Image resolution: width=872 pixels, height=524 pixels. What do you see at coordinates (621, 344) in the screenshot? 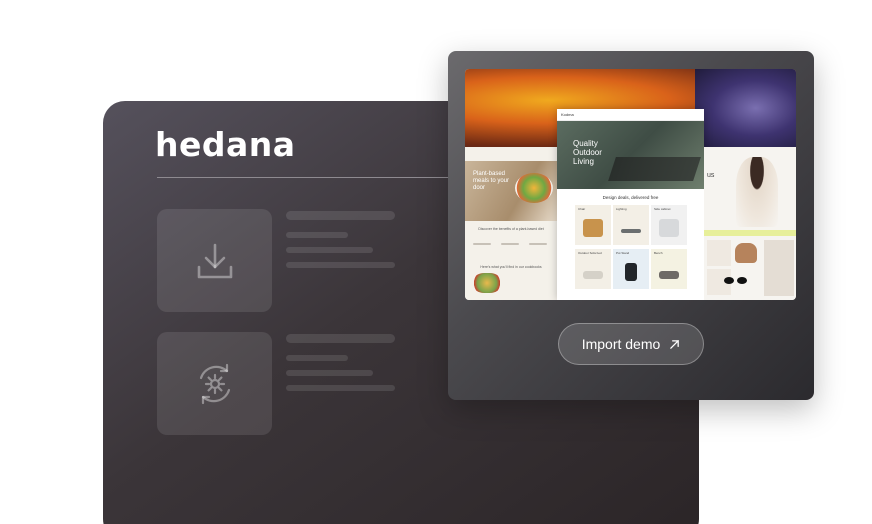
I see `import-demo-label: Import demo` at bounding box center [621, 344].